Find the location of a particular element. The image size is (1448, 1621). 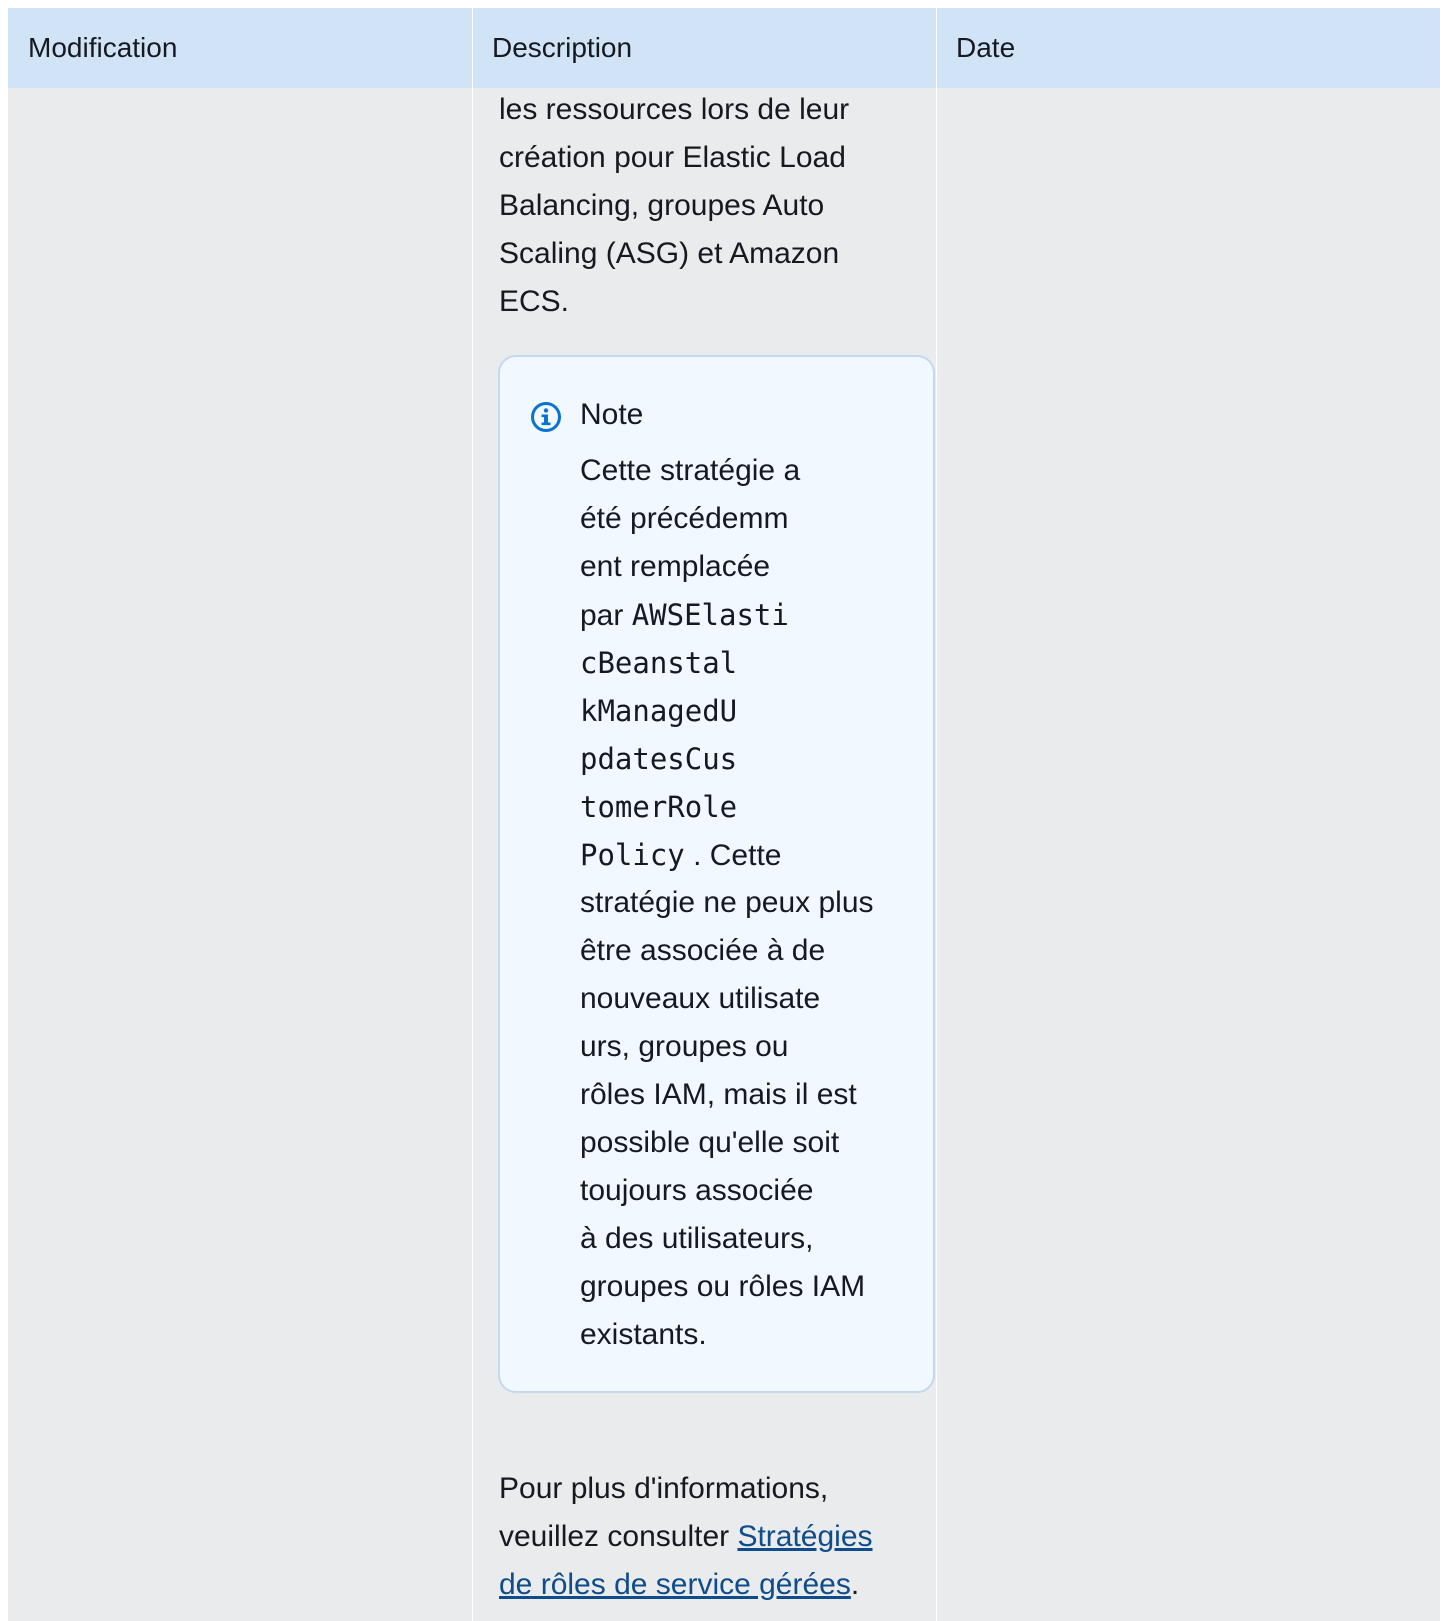

note-line: stratégie ne peux plus is located at coordinates (727, 902).